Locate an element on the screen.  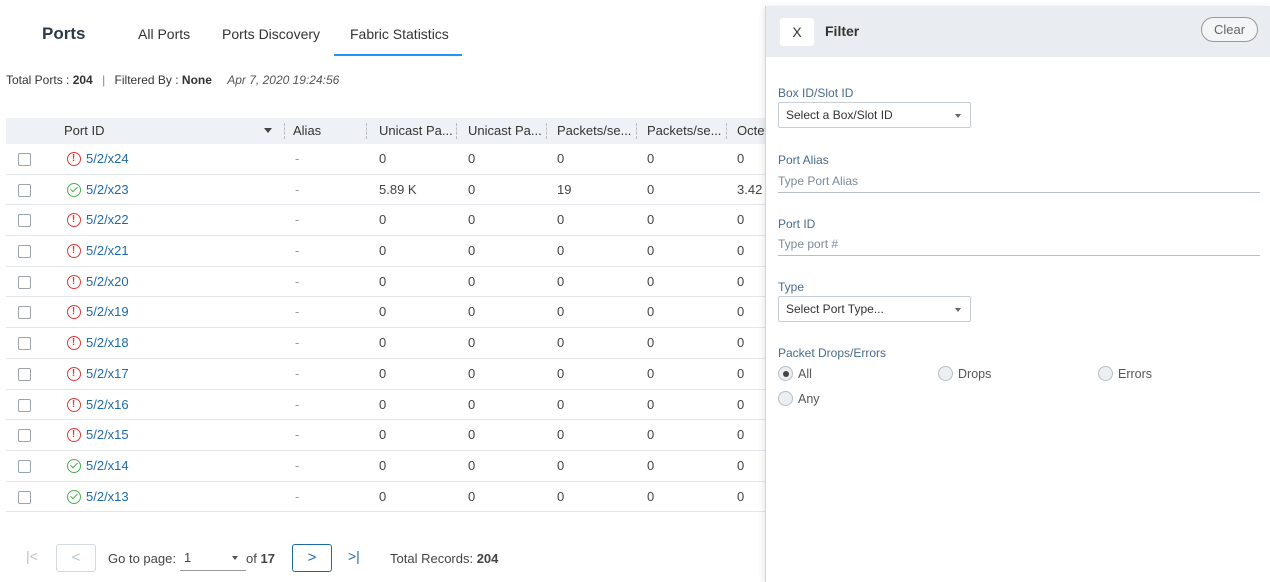
port-id-link: 5/2/x14 is located at coordinates (107, 466).